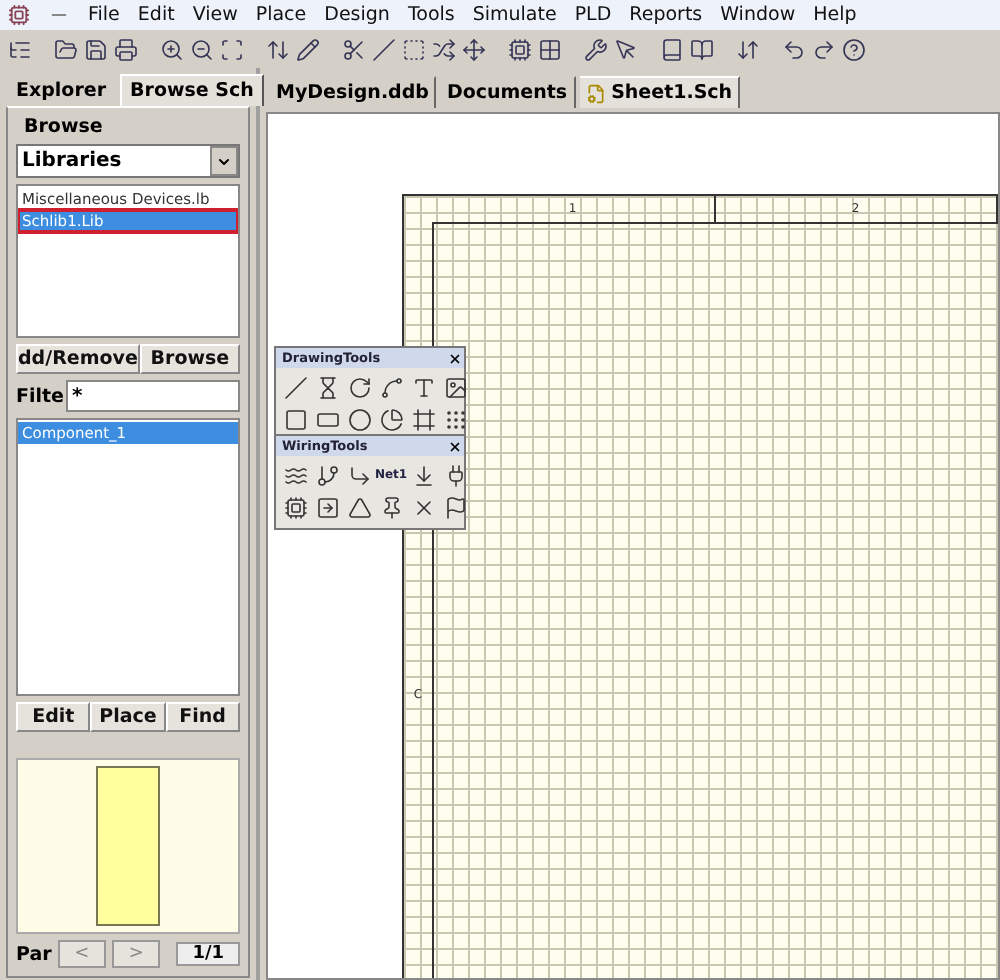  I want to click on filter-label: Filte, so click(40, 396).